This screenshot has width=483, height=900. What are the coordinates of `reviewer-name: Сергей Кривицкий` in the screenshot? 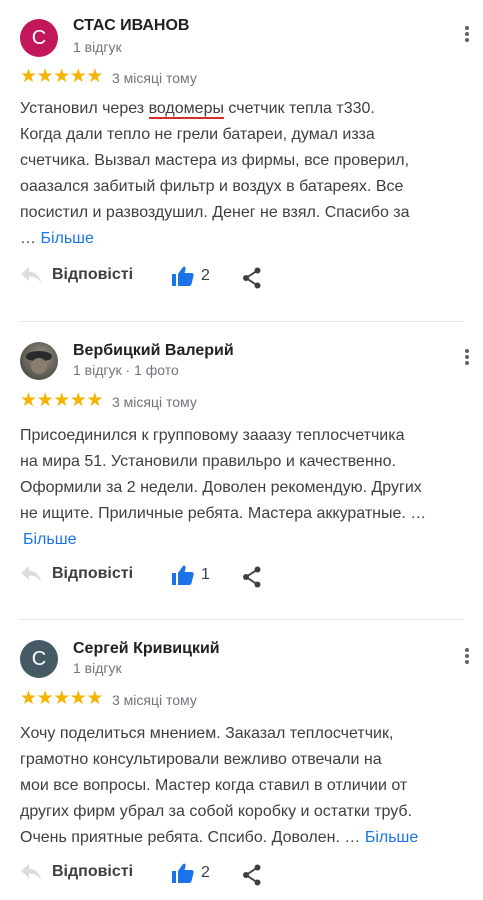 It's located at (146, 649).